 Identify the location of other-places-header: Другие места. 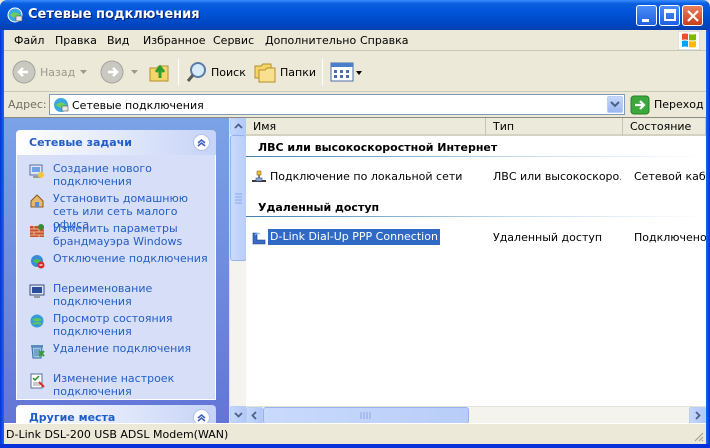
(116, 414).